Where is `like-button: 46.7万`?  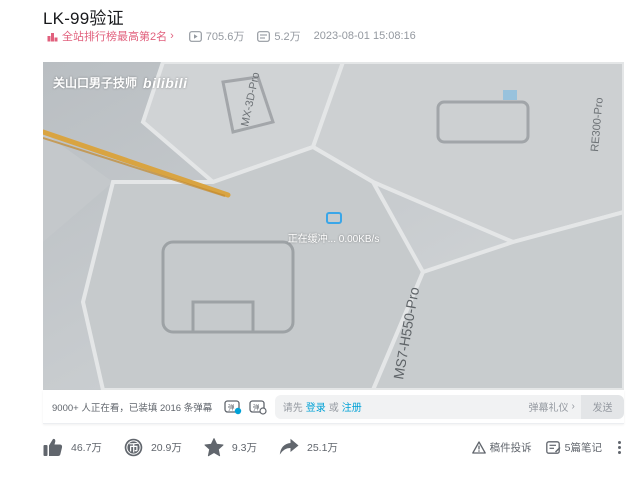 like-button: 46.7万 is located at coordinates (72, 447).